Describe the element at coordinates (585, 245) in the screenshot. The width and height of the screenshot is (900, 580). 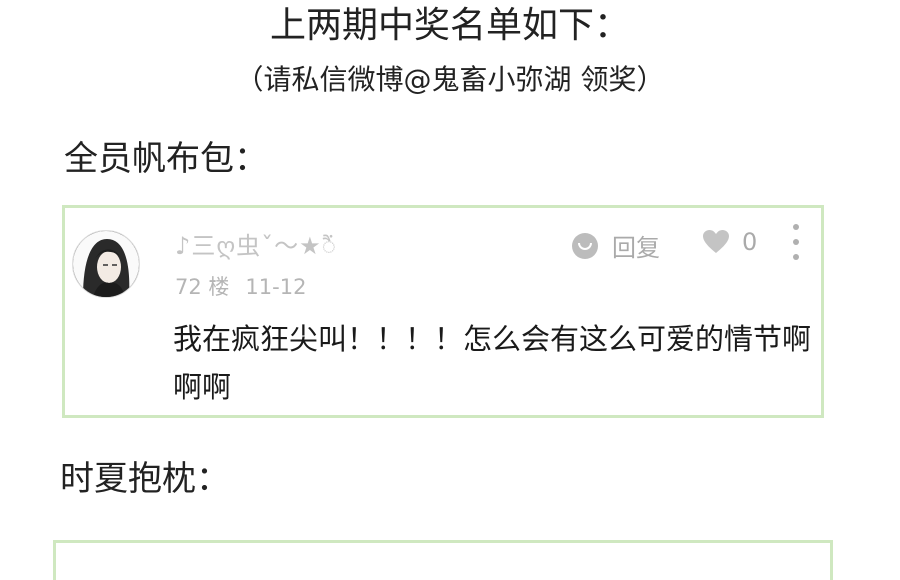
I see `reply-icon` at that location.